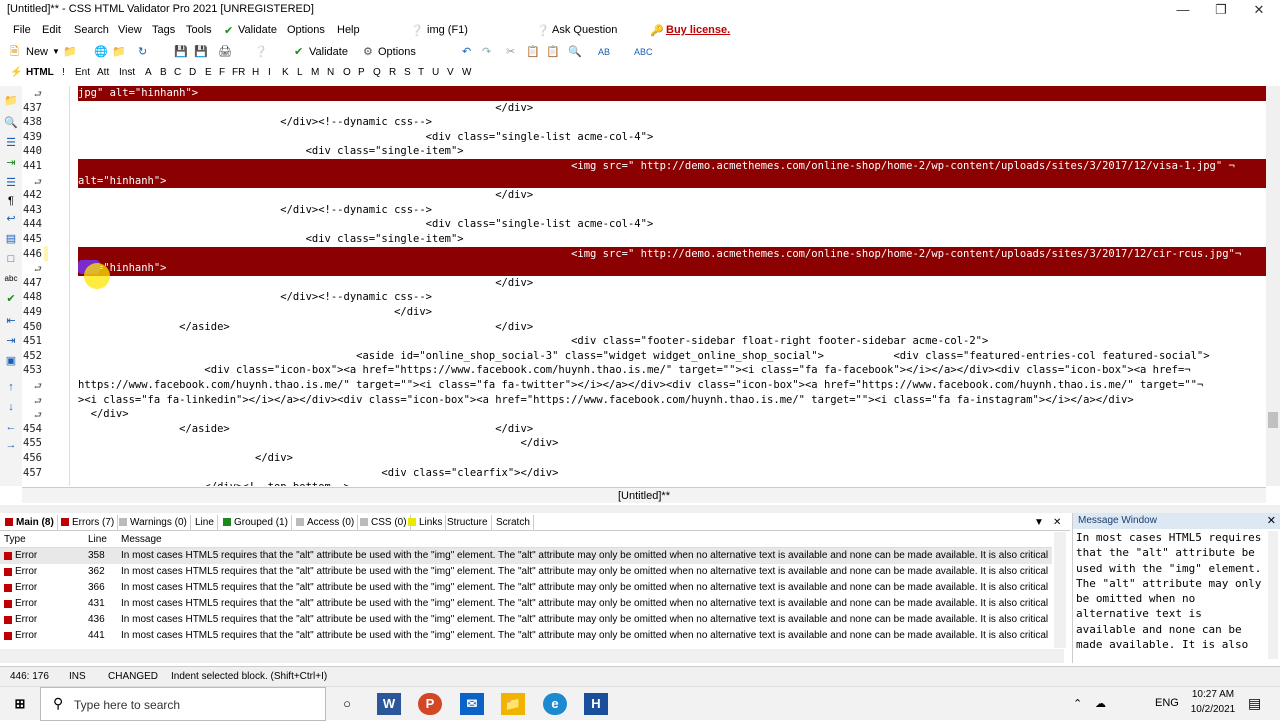 This screenshot has height=721, width=1280. What do you see at coordinates (361, 72) in the screenshot?
I see `tag-p: P` at bounding box center [361, 72].